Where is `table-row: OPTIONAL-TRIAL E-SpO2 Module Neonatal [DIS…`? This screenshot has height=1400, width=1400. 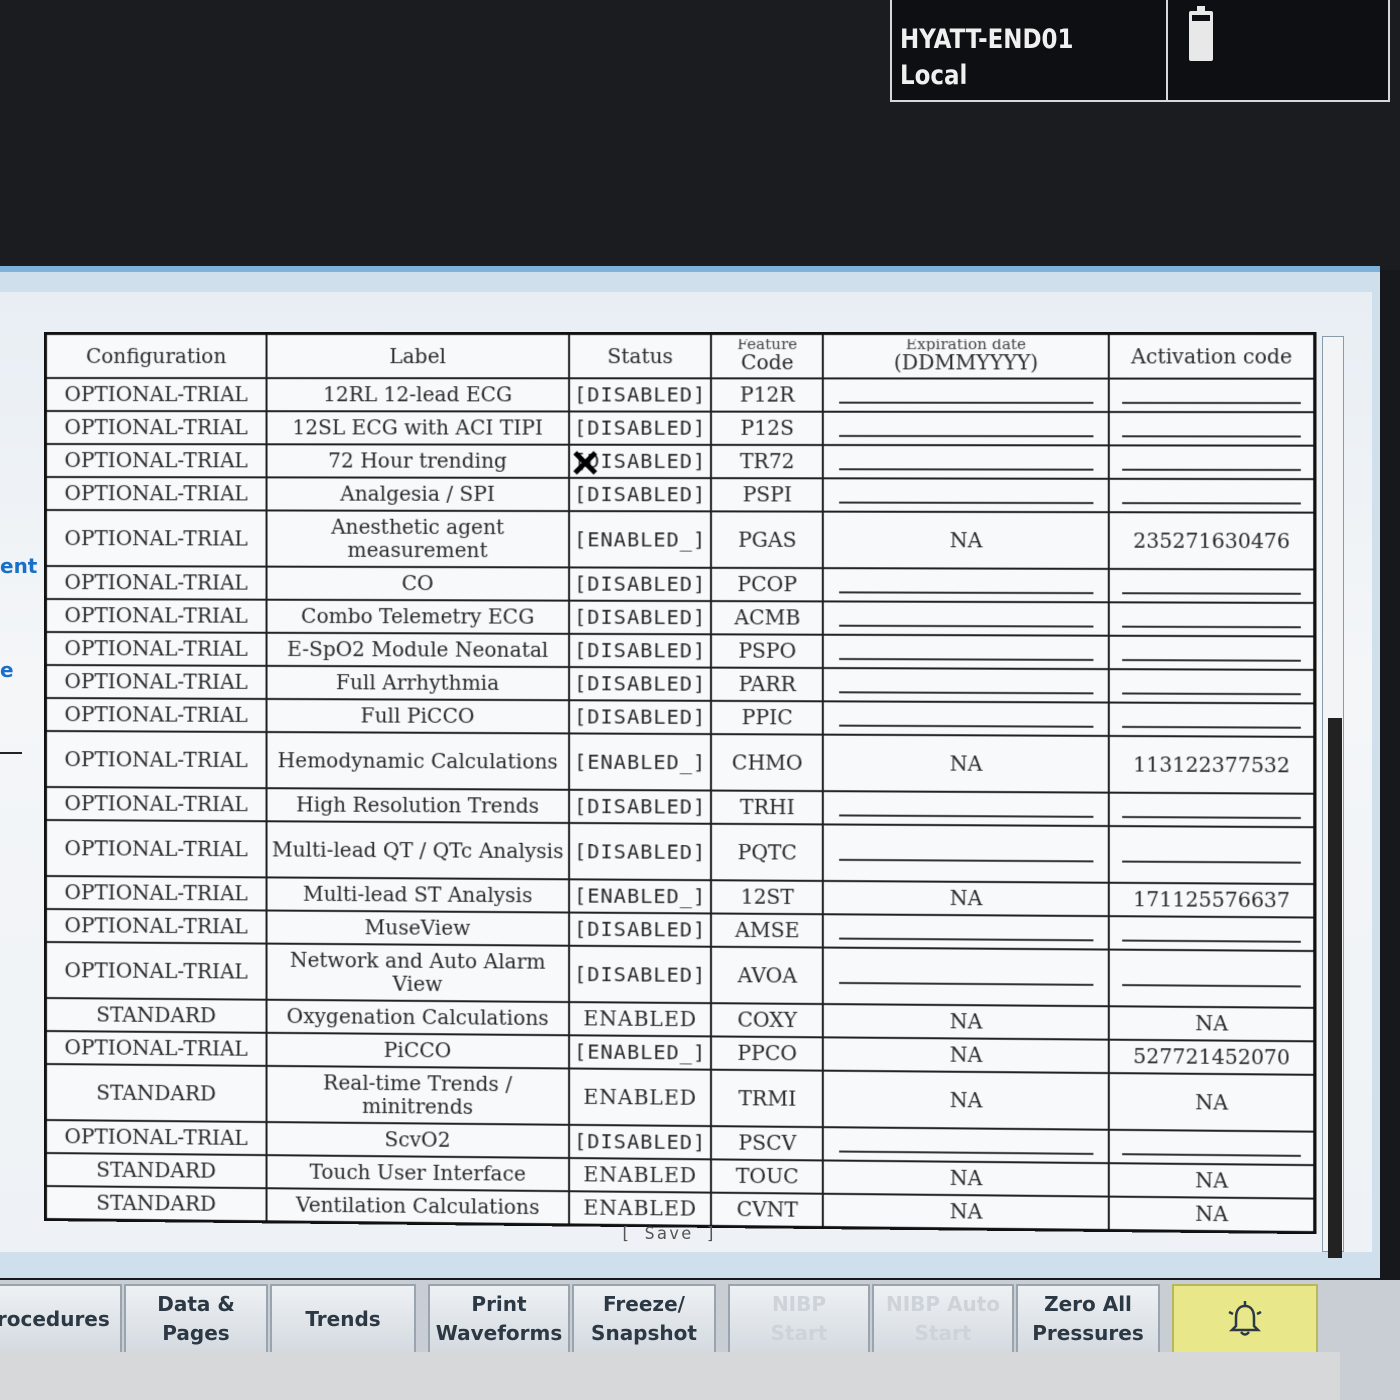
table-row: OPTIONAL-TRIAL E-SpO2 Module Neonatal [DIS… is located at coordinates (680, 651).